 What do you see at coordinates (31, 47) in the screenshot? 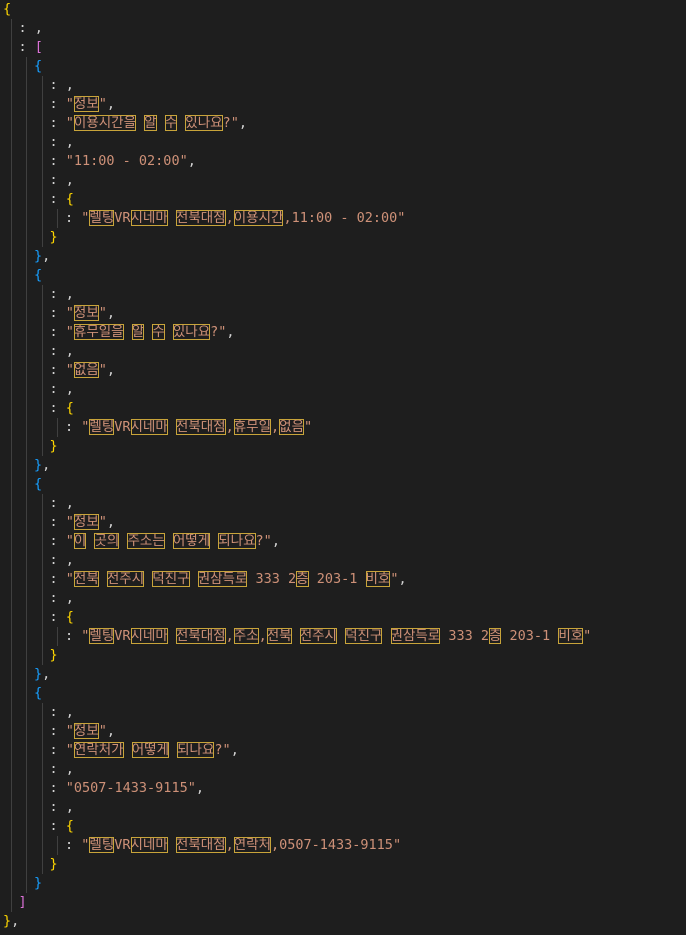
I see `line-question-array: : [` at bounding box center [31, 47].